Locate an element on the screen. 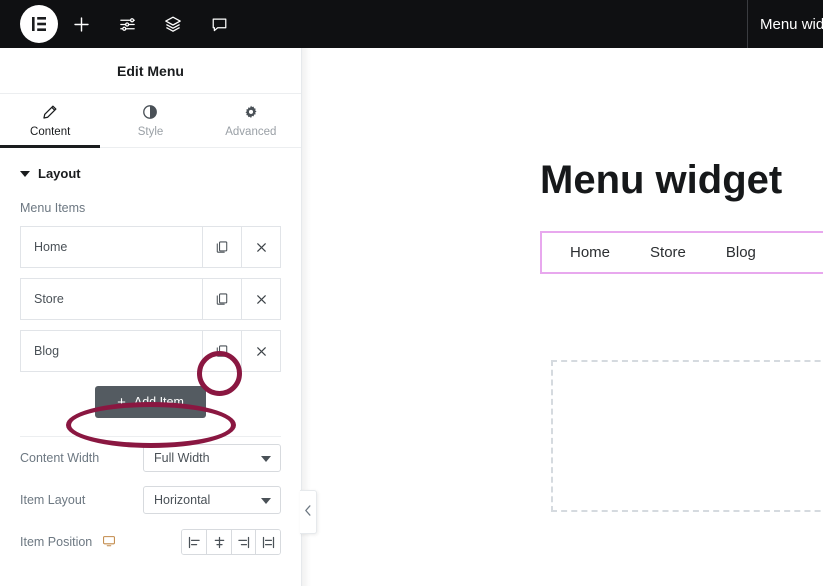 This screenshot has height=586, width=823. item-layout-value: Horizontal is located at coordinates (182, 500).